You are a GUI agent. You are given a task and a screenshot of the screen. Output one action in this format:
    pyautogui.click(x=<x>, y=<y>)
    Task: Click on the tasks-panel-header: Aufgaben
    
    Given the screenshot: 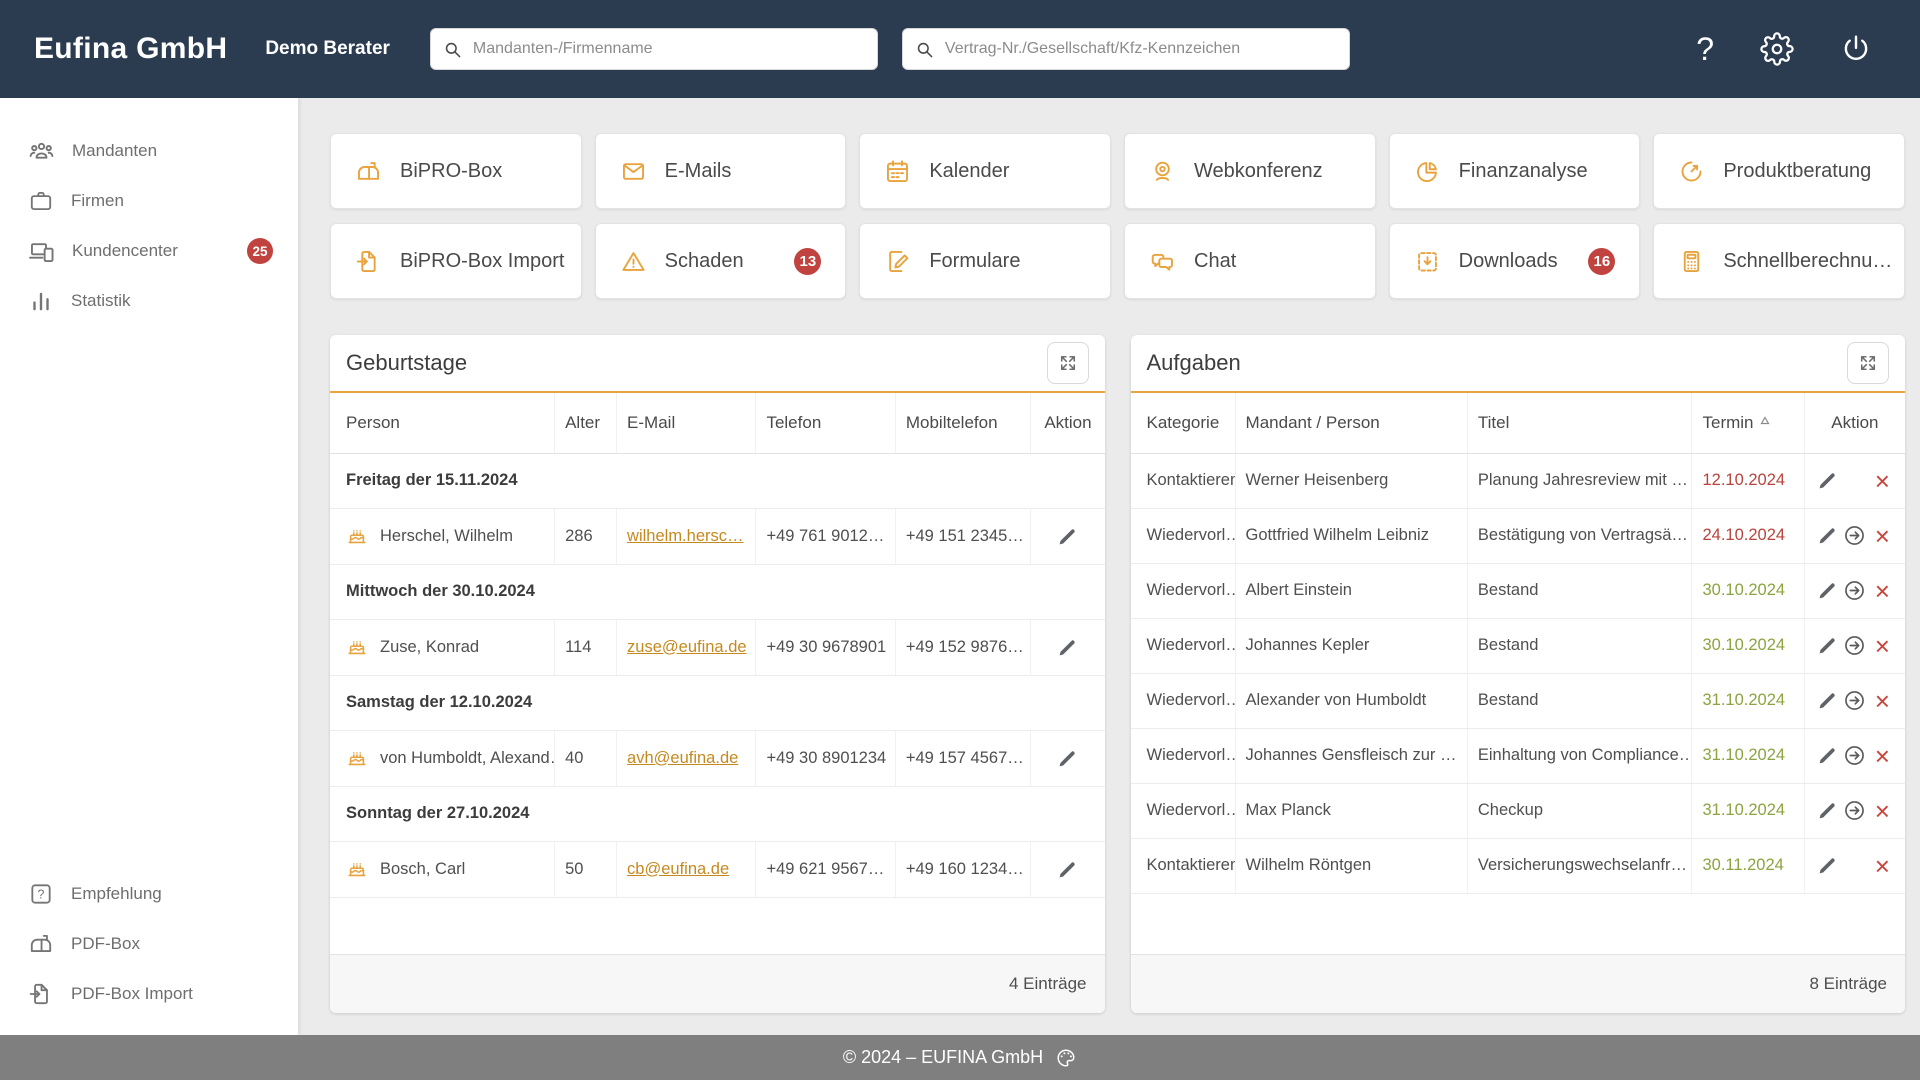 What is the action you would take?
    pyautogui.click(x=1517, y=364)
    